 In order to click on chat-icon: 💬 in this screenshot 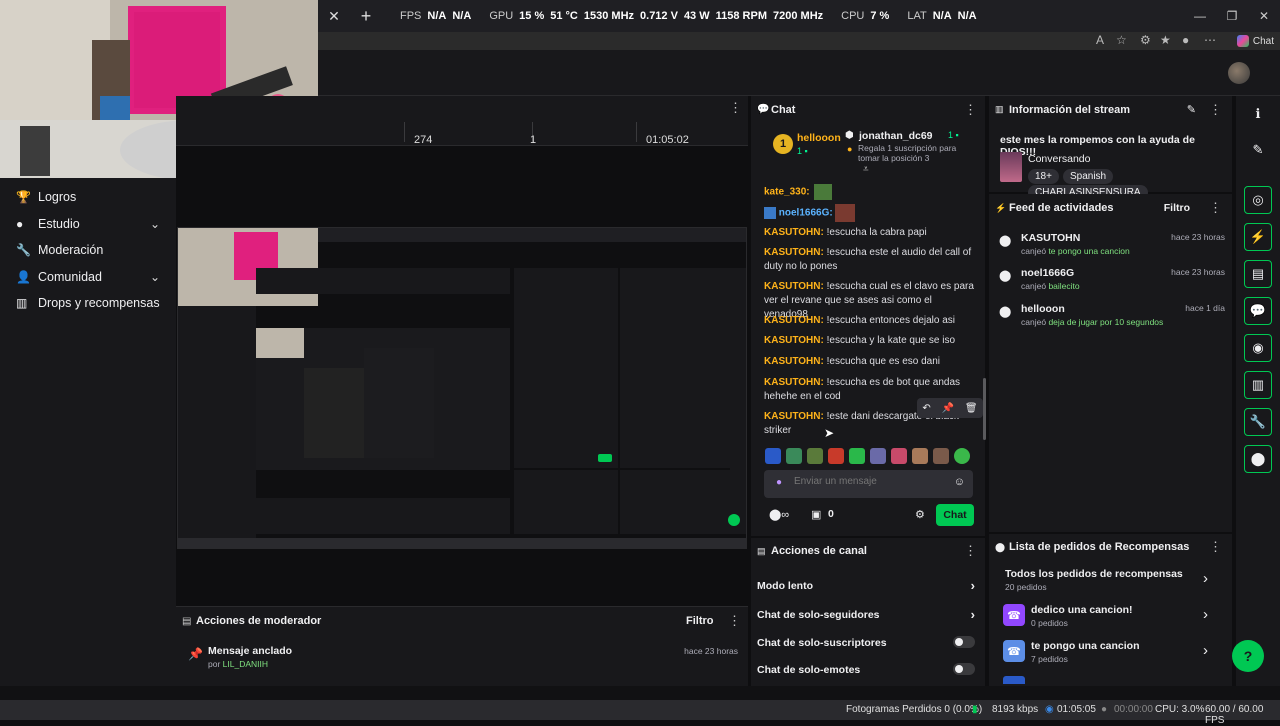, I will do `click(763, 109)`.